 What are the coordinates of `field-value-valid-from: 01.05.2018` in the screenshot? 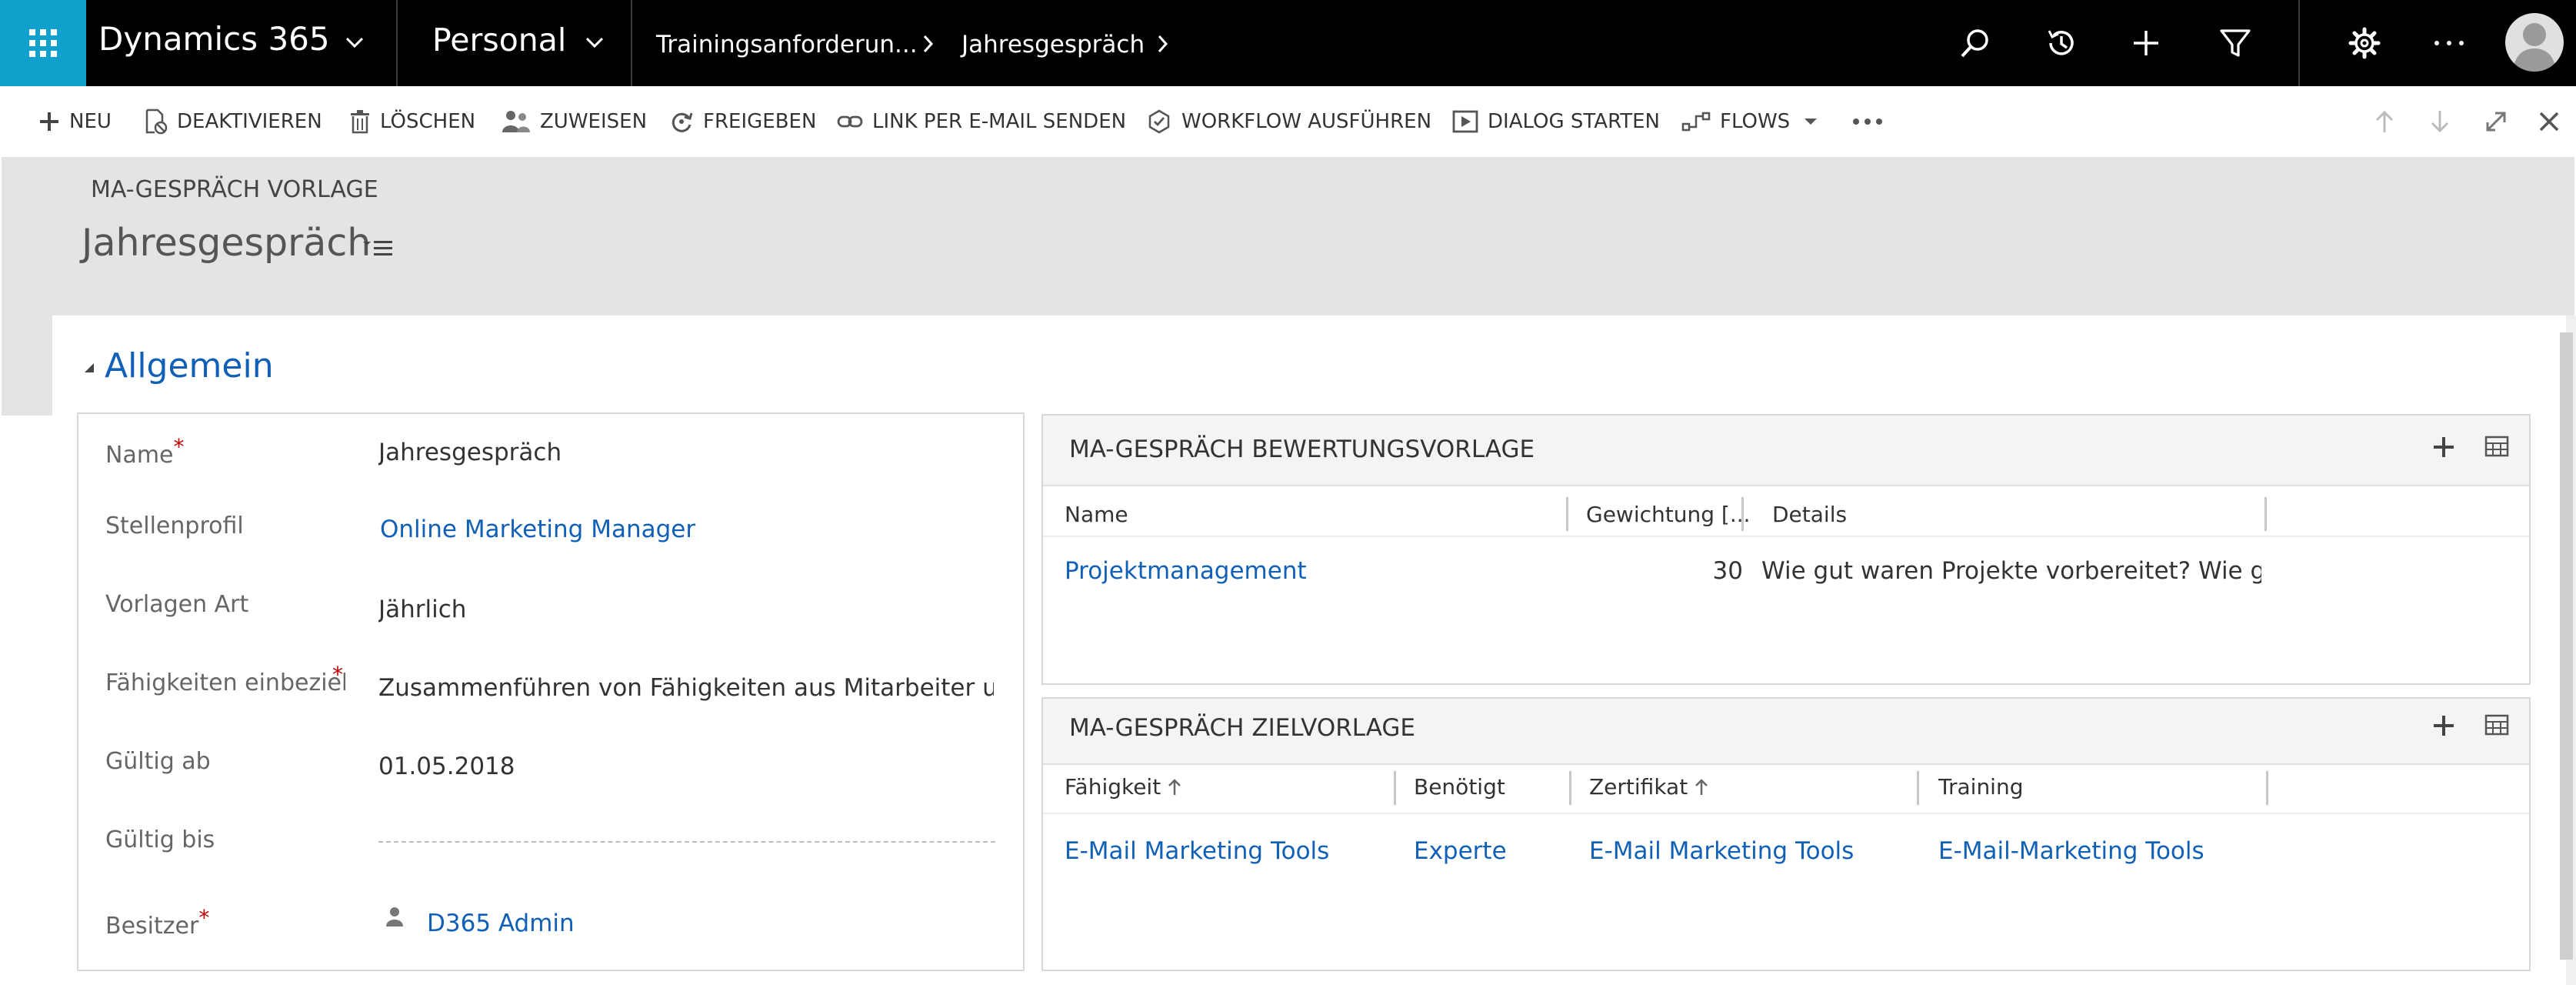 It's located at (689, 766).